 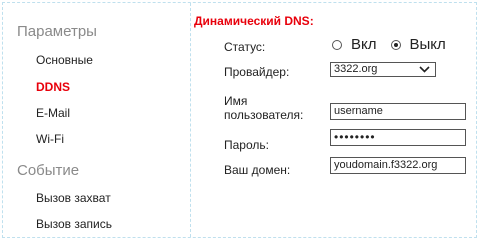 I want to click on username-label-line2: пользователя:, so click(x=264, y=115).